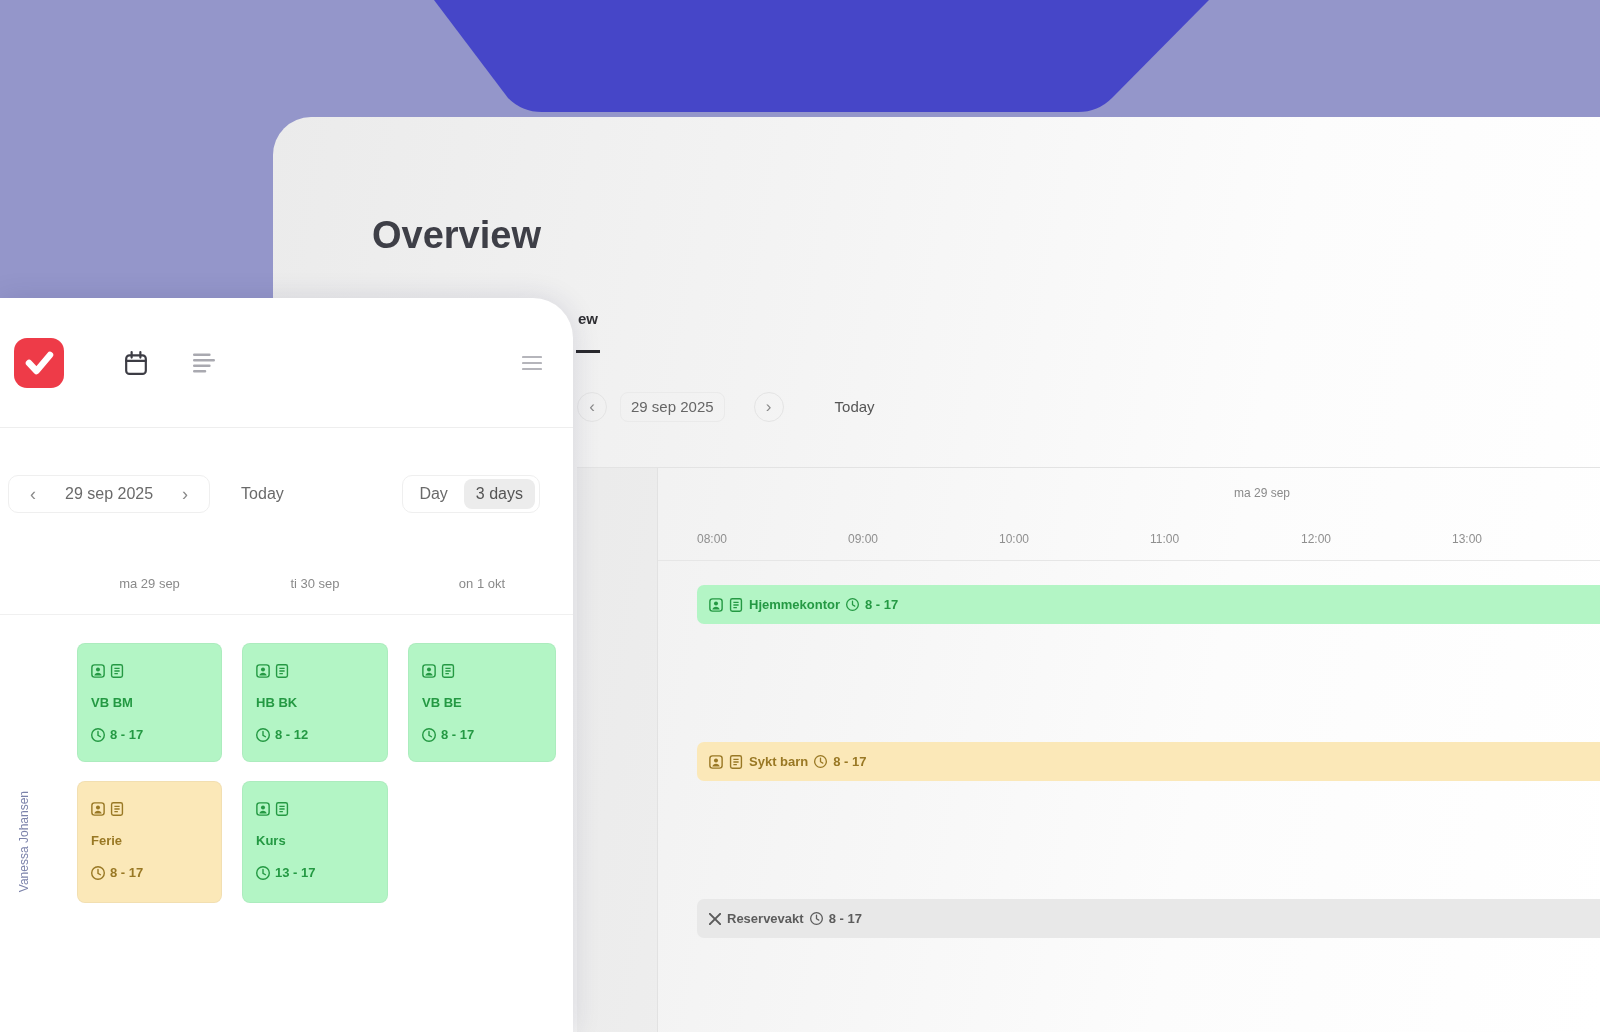 The width and height of the screenshot is (1600, 1032). Describe the element at coordinates (779, 761) in the screenshot. I see `shift-title: Sykt barn` at that location.